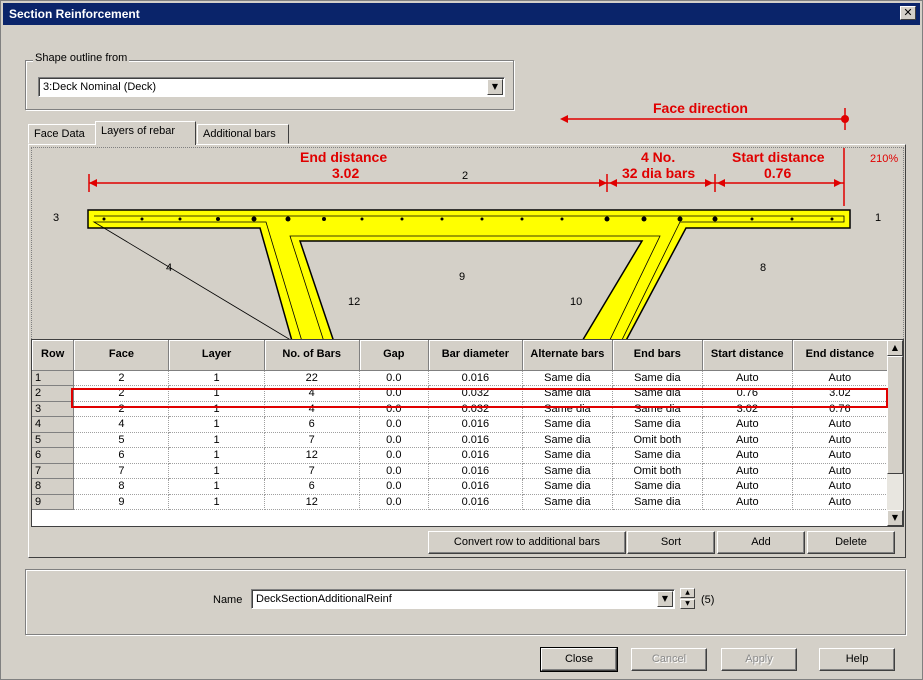 Image resolution: width=923 pixels, height=680 pixels. I want to click on apply-button: Apply, so click(759, 659).